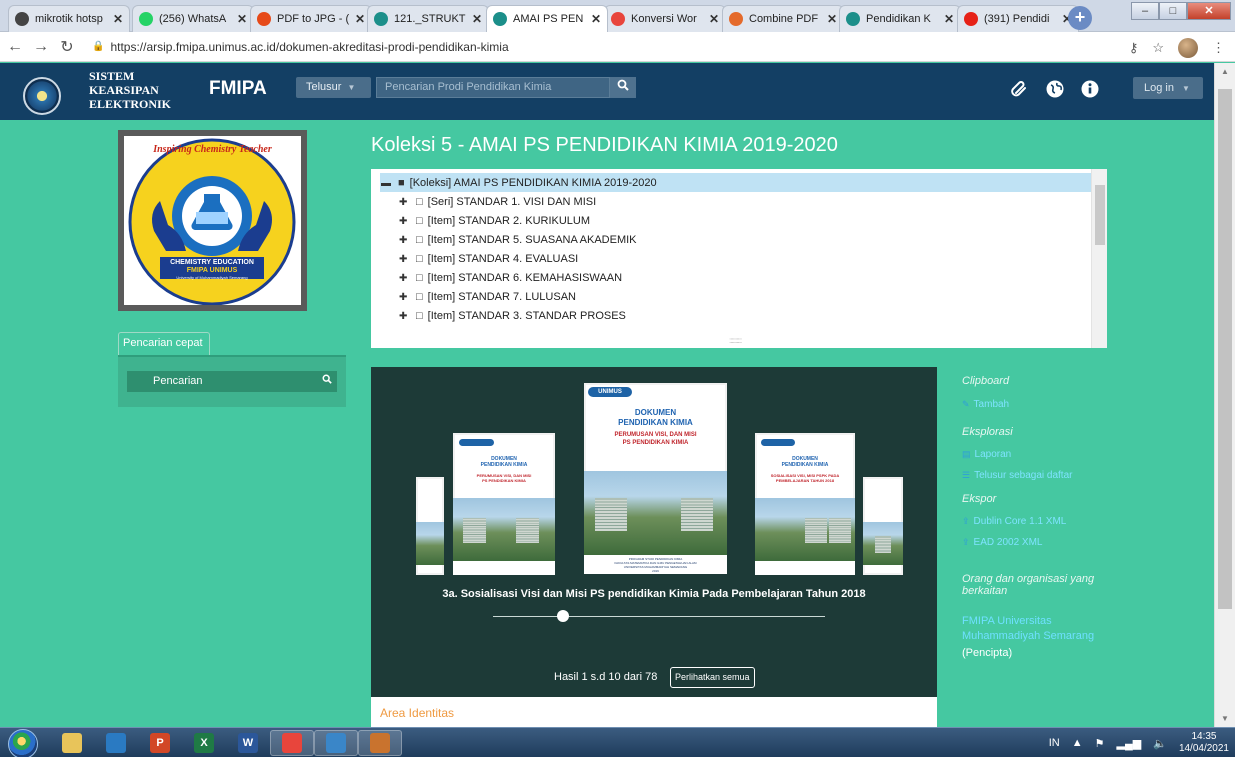 This screenshot has height=757, width=1235. Describe the element at coordinates (164, 343) in the screenshot. I see `quick-search-tab: Pencarian cepat` at that location.